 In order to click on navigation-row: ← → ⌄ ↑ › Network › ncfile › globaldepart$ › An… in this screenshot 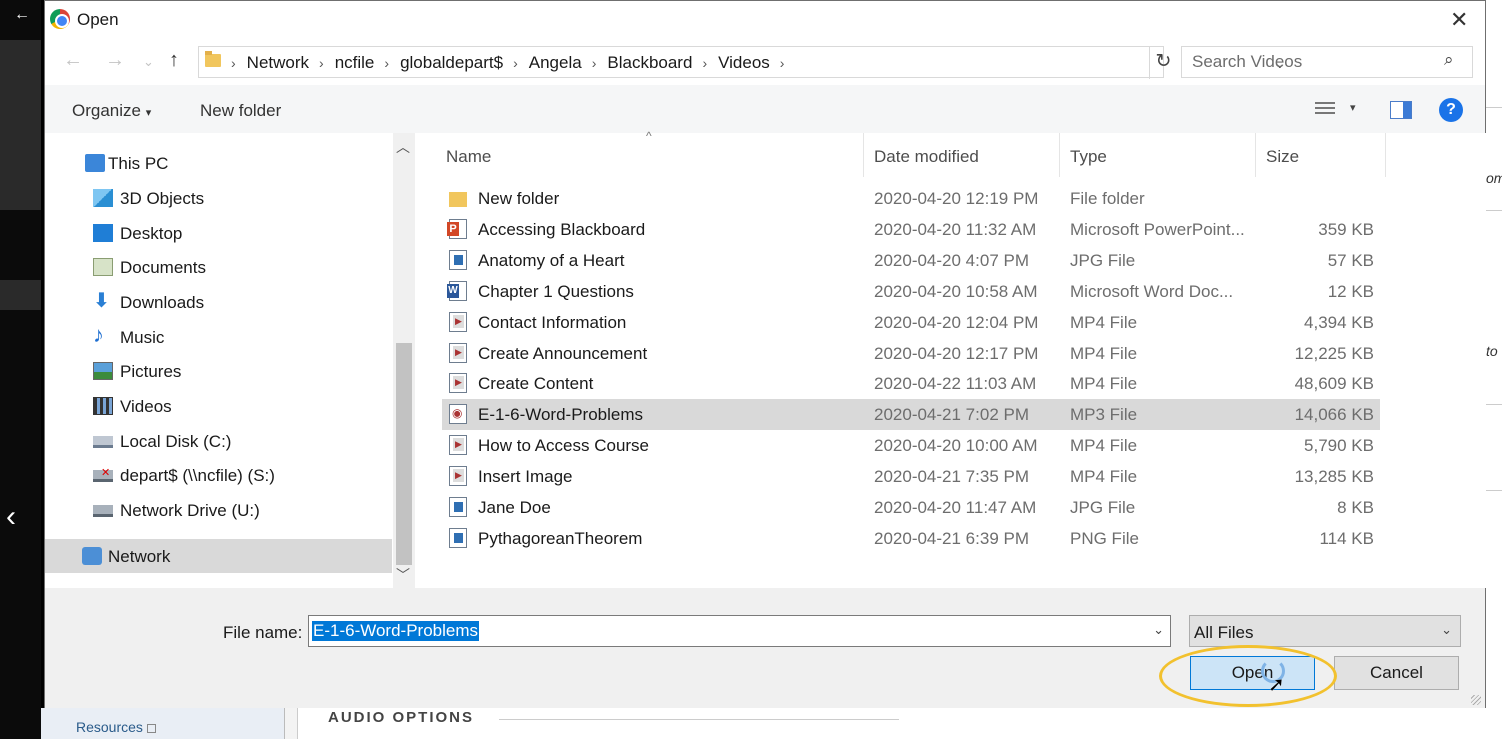, I will do `click(765, 62)`.